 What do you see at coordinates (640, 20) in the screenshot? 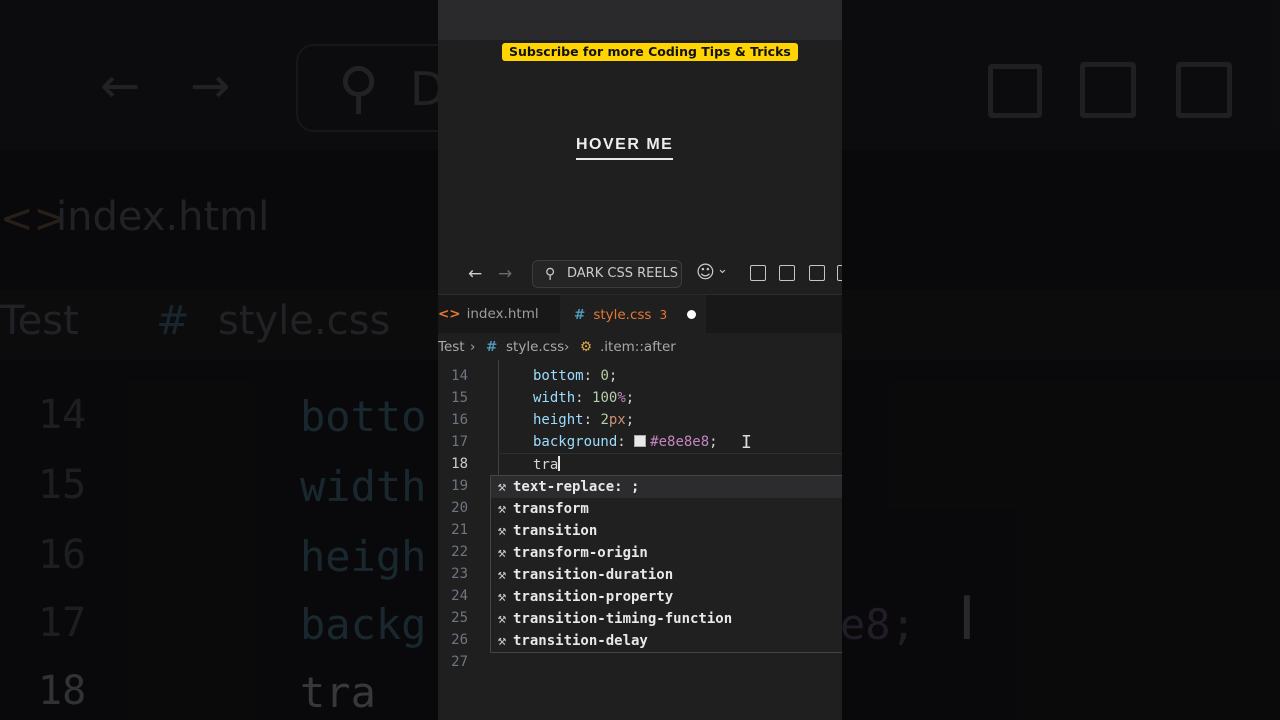
I see `top-strip` at bounding box center [640, 20].